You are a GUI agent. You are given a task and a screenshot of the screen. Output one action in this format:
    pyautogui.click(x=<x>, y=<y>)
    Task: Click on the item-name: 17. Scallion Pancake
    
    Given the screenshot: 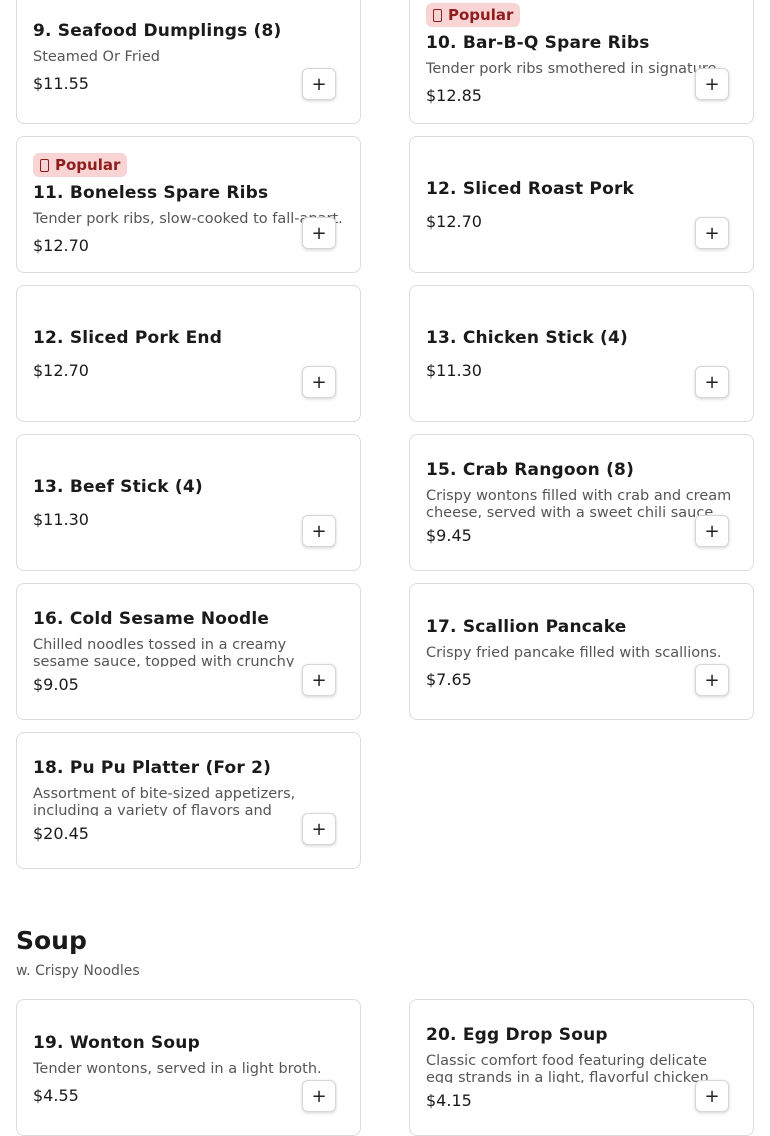 What is the action you would take?
    pyautogui.click(x=526, y=627)
    